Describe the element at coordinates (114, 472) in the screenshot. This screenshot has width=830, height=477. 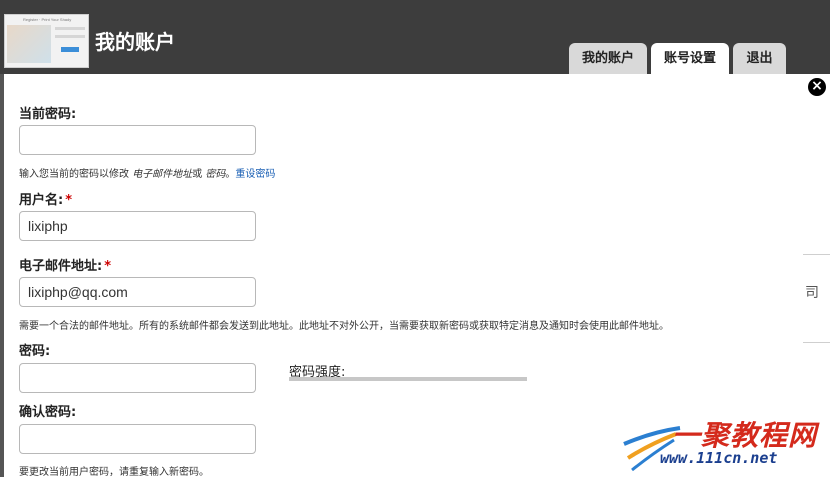
I see `confirm-password-help: 要更改当前用户密码，请重复输入新密码。` at that location.